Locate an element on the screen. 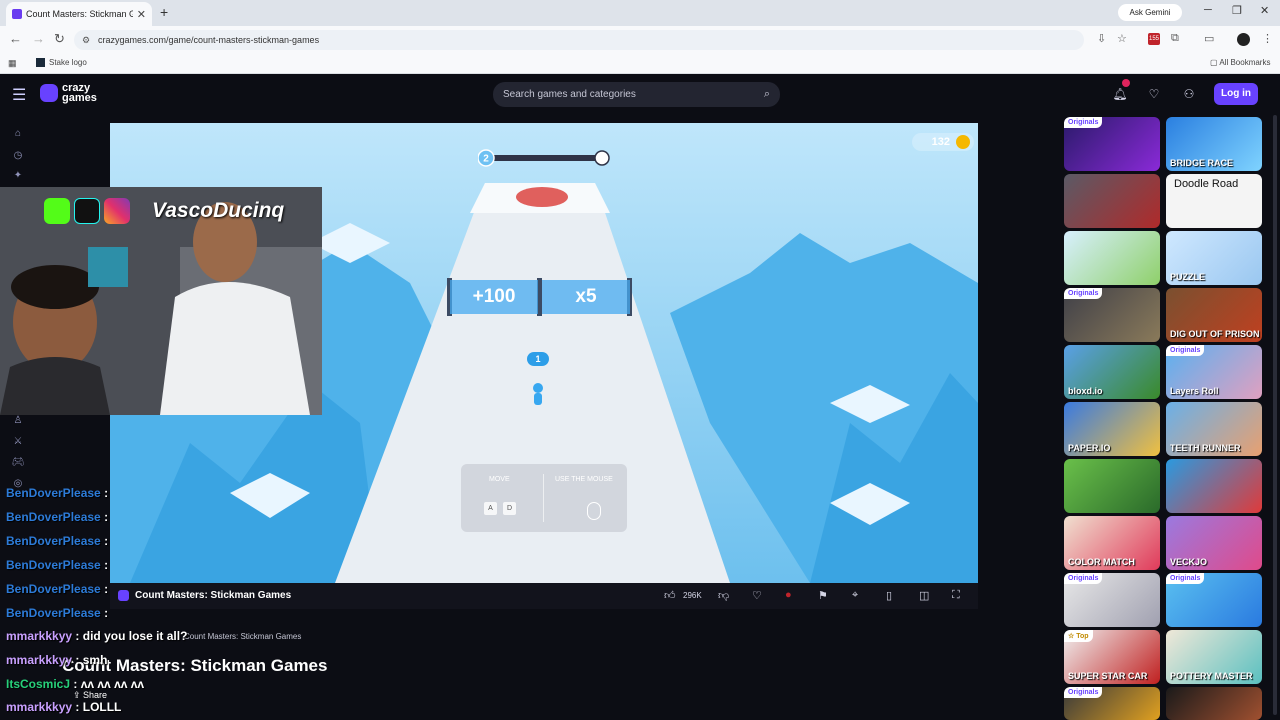 The width and height of the screenshot is (1280, 720). minimize-icon: ─ is located at coordinates (1208, 10).